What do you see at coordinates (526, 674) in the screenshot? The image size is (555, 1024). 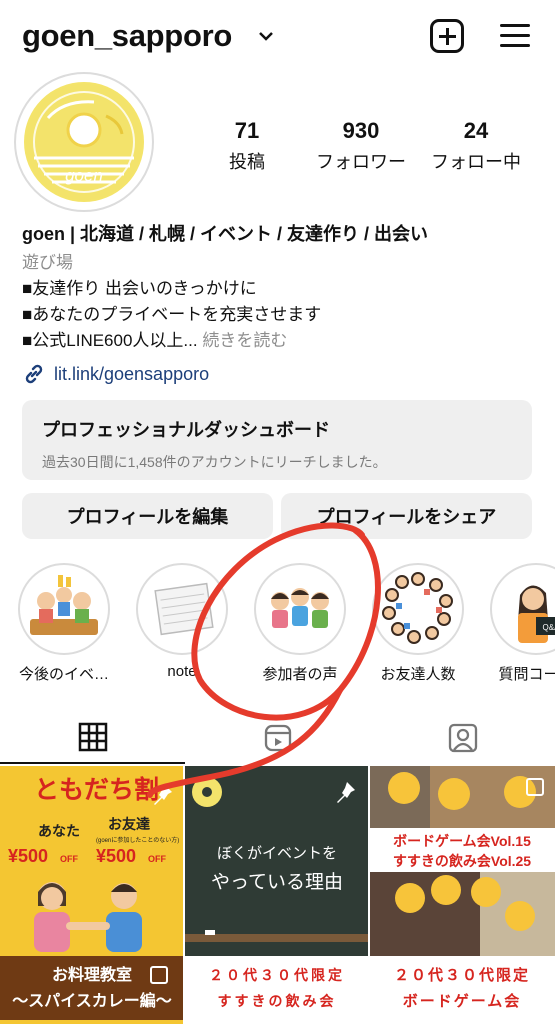 I see `highlight-label: 質問コーナ` at bounding box center [526, 674].